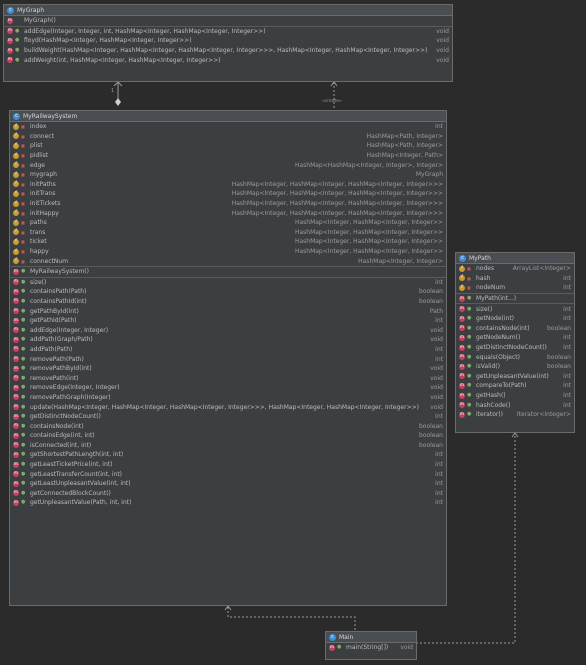 Image resolution: width=586 pixels, height=665 pixels. I want to click on method-row: m ● getShortestPathLength(int, int) int, so click(228, 455).